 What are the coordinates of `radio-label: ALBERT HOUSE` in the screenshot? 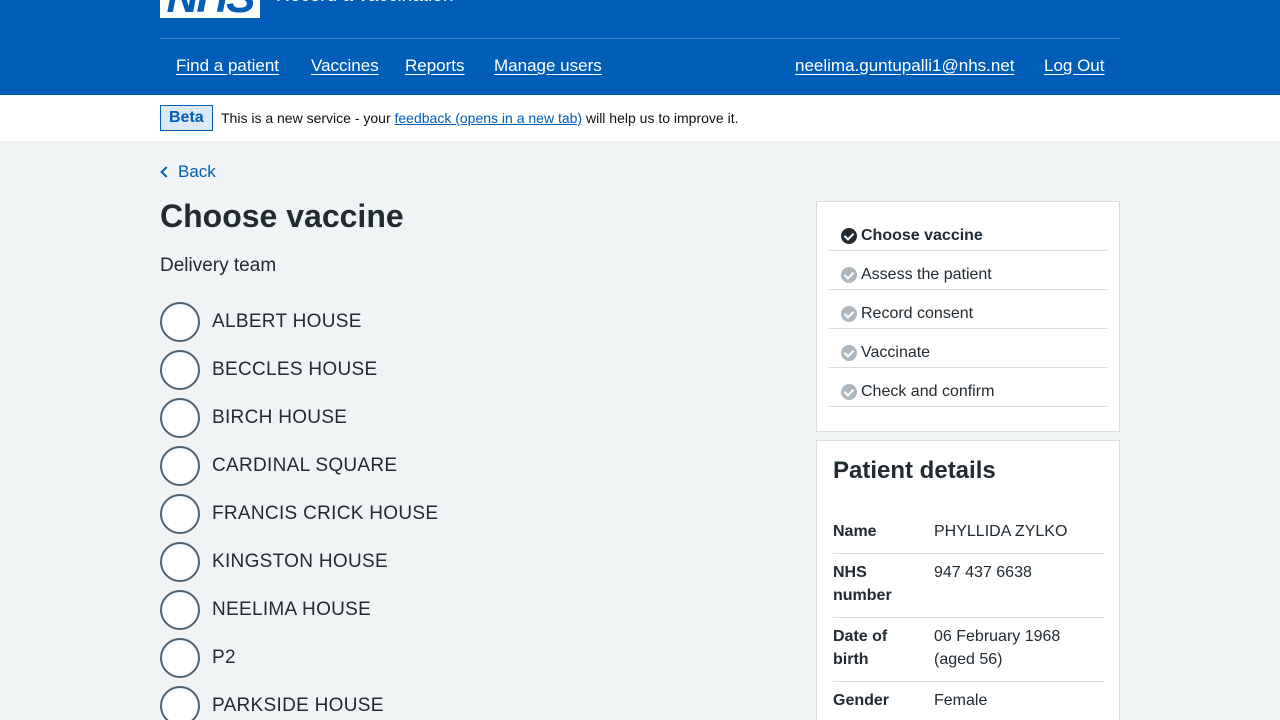 It's located at (287, 322).